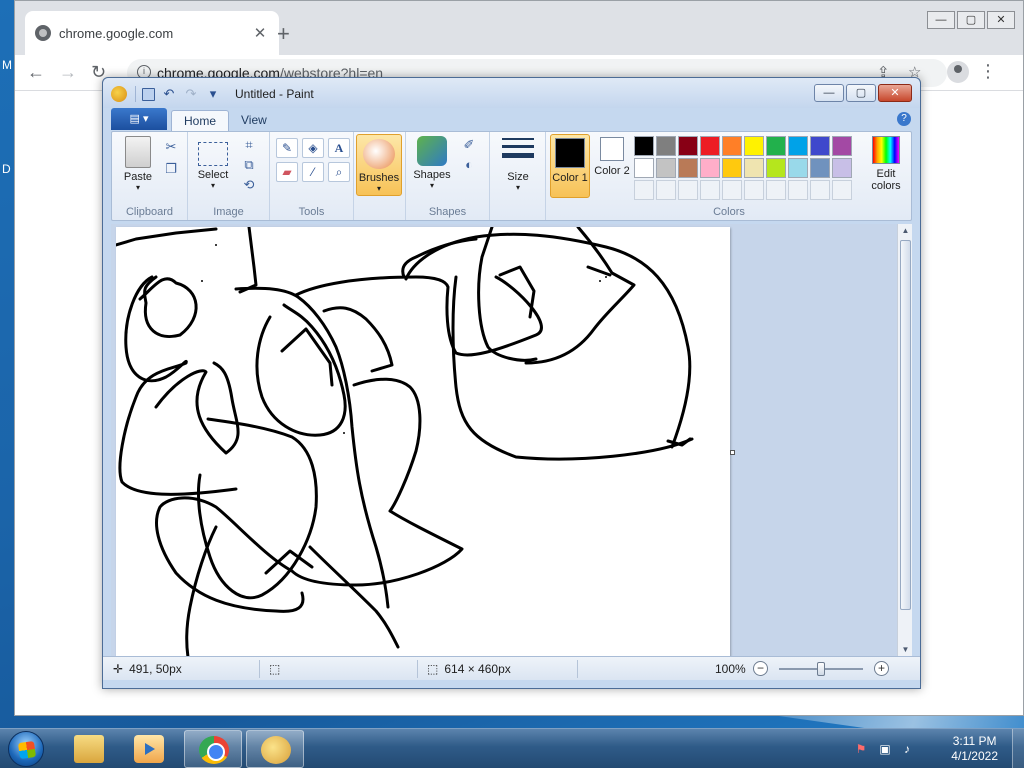 The width and height of the screenshot is (1024, 768). What do you see at coordinates (895, 93) in the screenshot?
I see `paint-close-button: ✕` at bounding box center [895, 93].